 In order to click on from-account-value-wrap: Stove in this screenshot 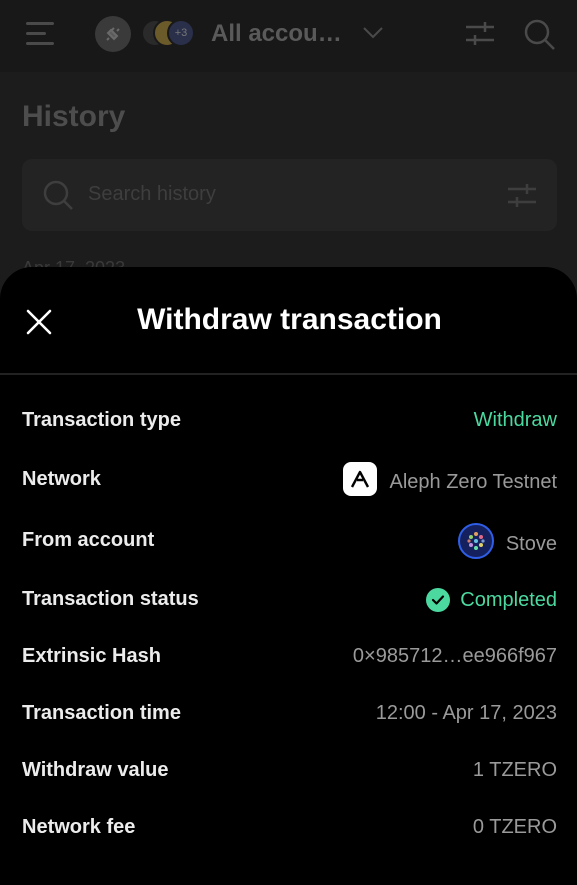, I will do `click(507, 541)`.